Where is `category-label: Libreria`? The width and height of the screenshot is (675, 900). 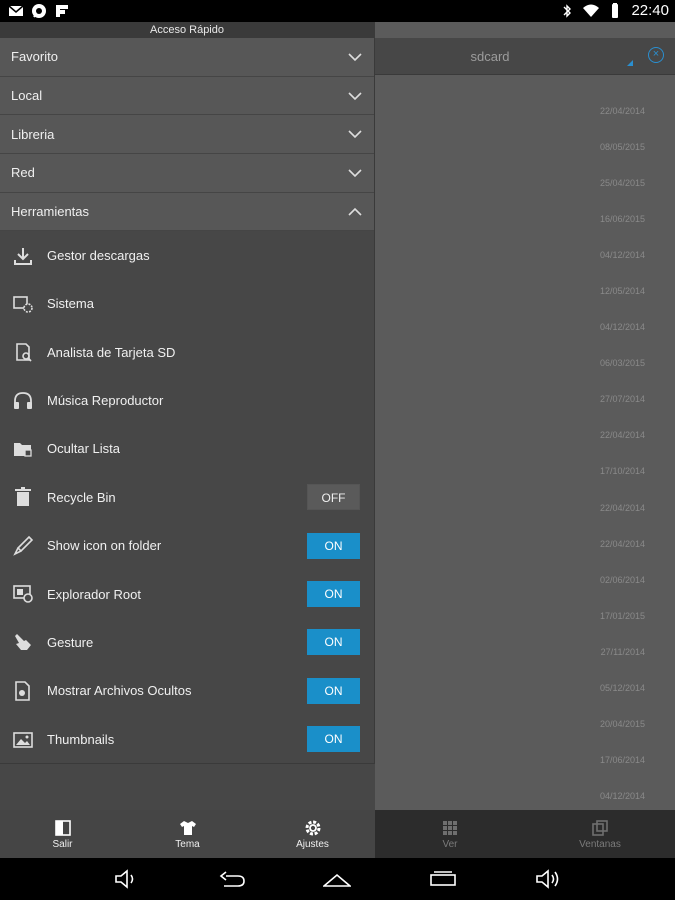
category-label: Libreria is located at coordinates (33, 134).